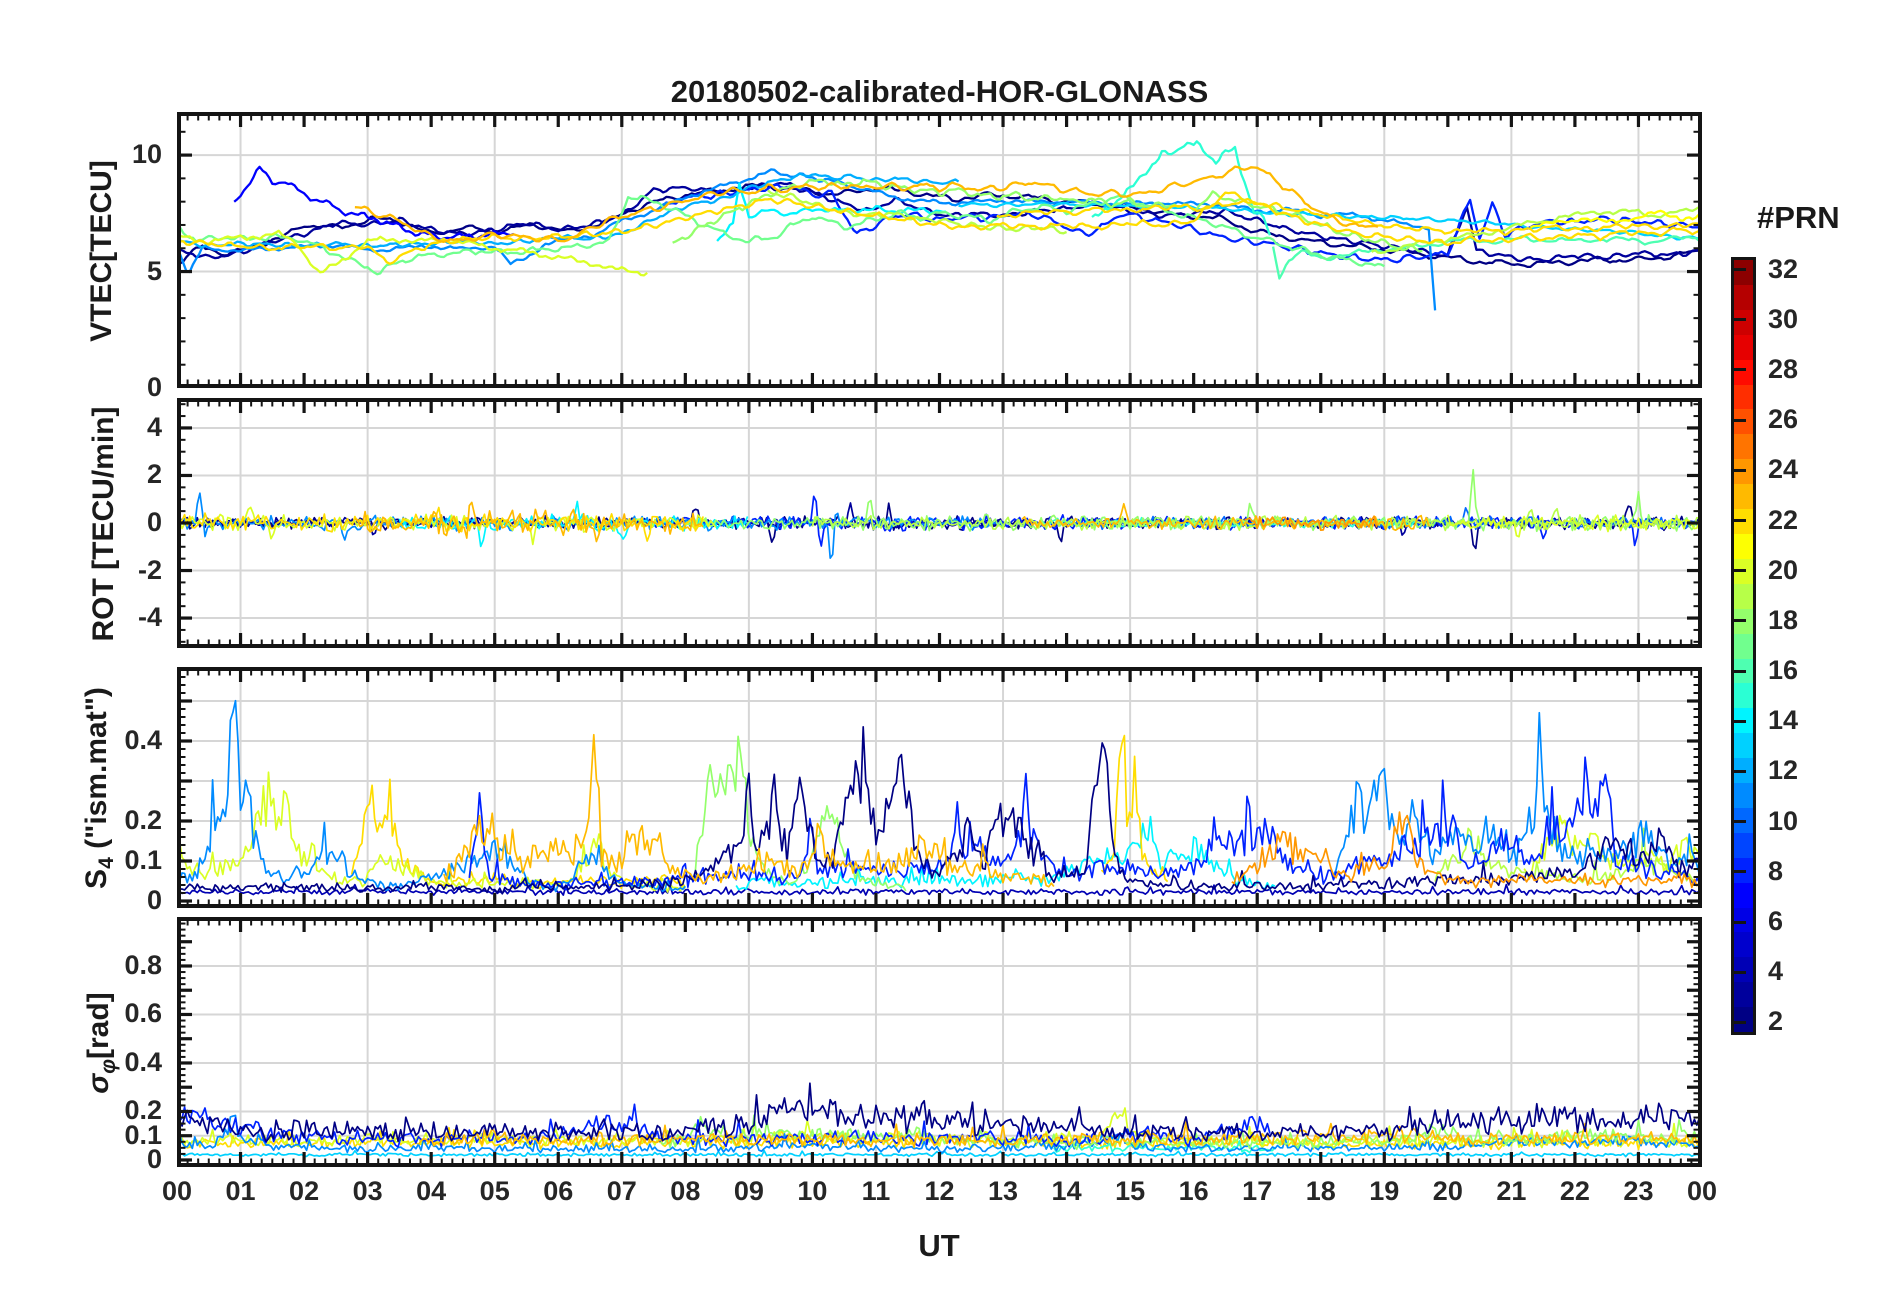  What do you see at coordinates (939, 1245) in the screenshot?
I see `x-axis-label: UT` at bounding box center [939, 1245].